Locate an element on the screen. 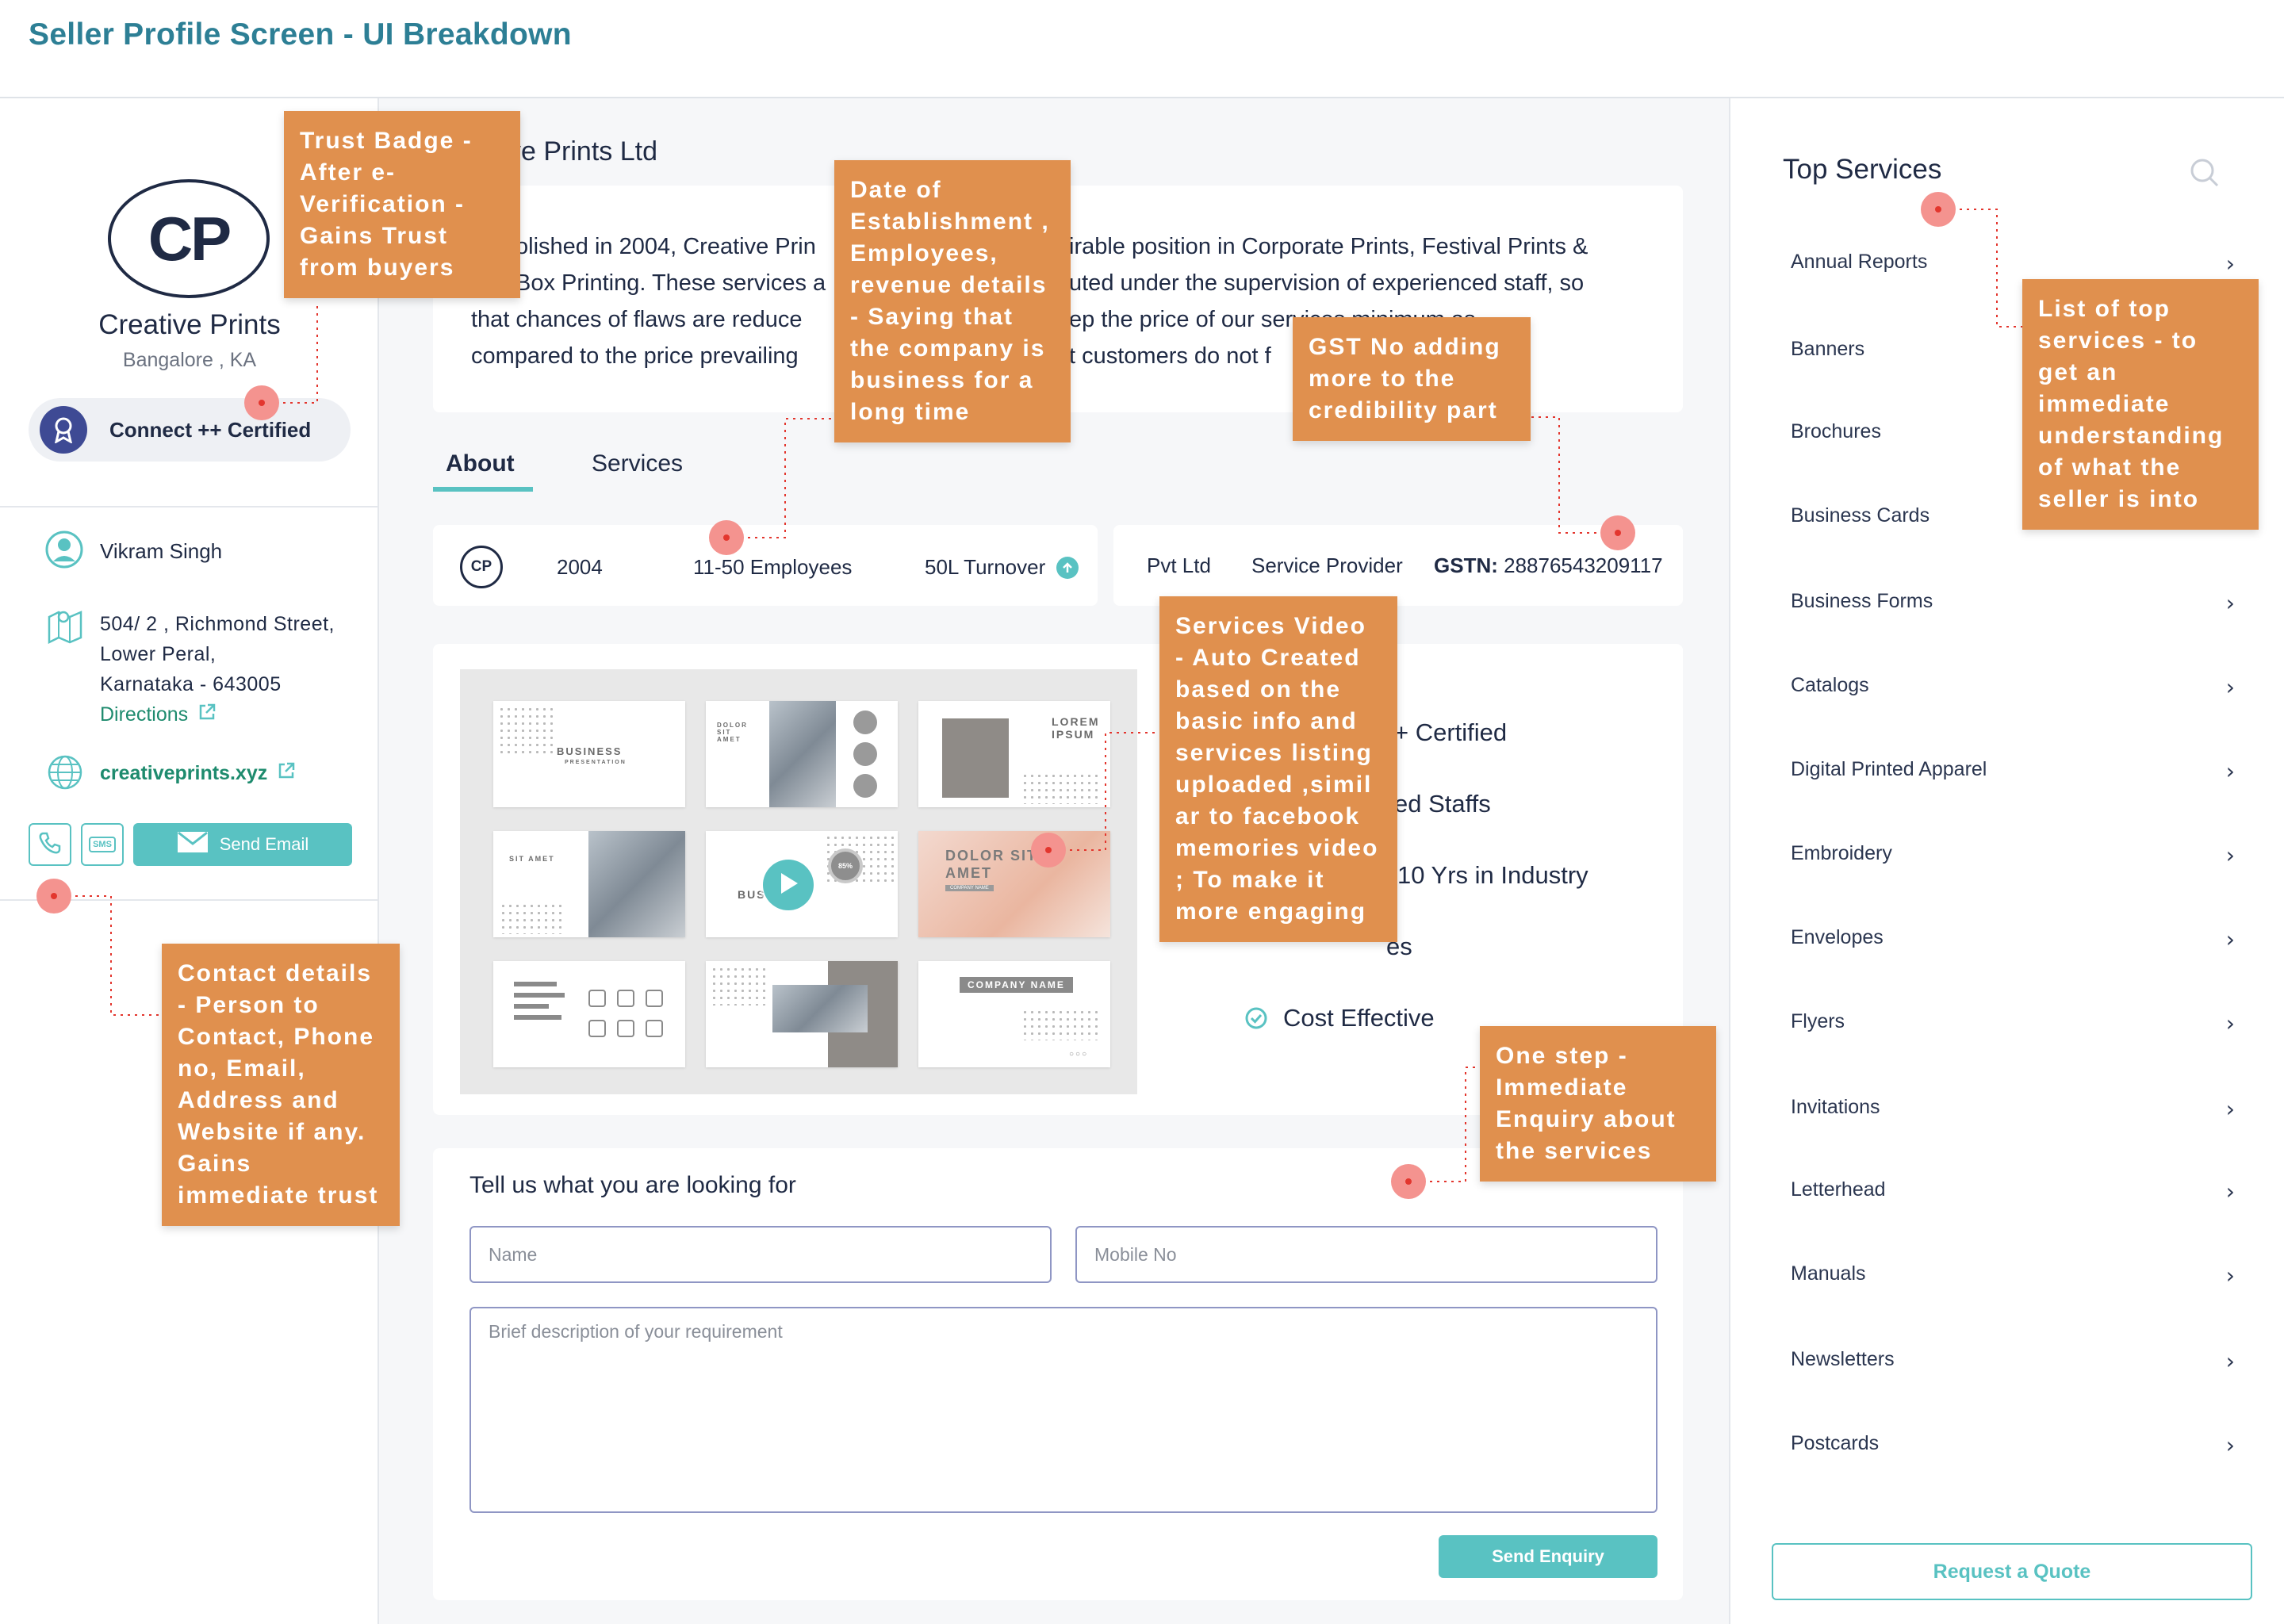 The image size is (2284, 1624). mobile-input: Mobile No is located at coordinates (1366, 1254).